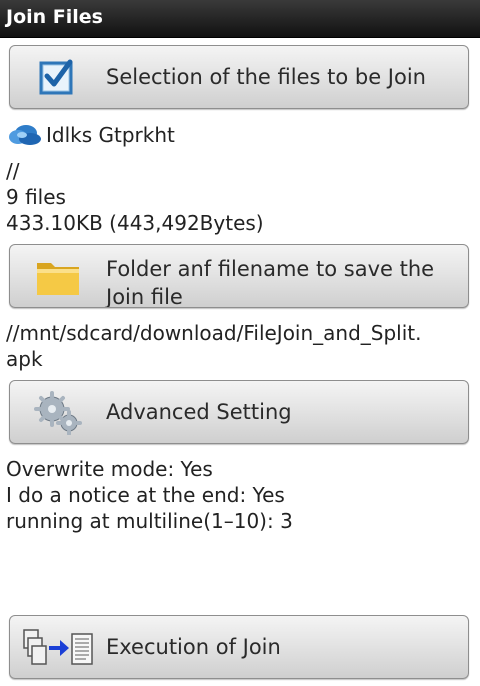 Image resolution: width=480 pixels, height=686 pixels. What do you see at coordinates (56, 77) in the screenshot?
I see `checkbox-icon` at bounding box center [56, 77].